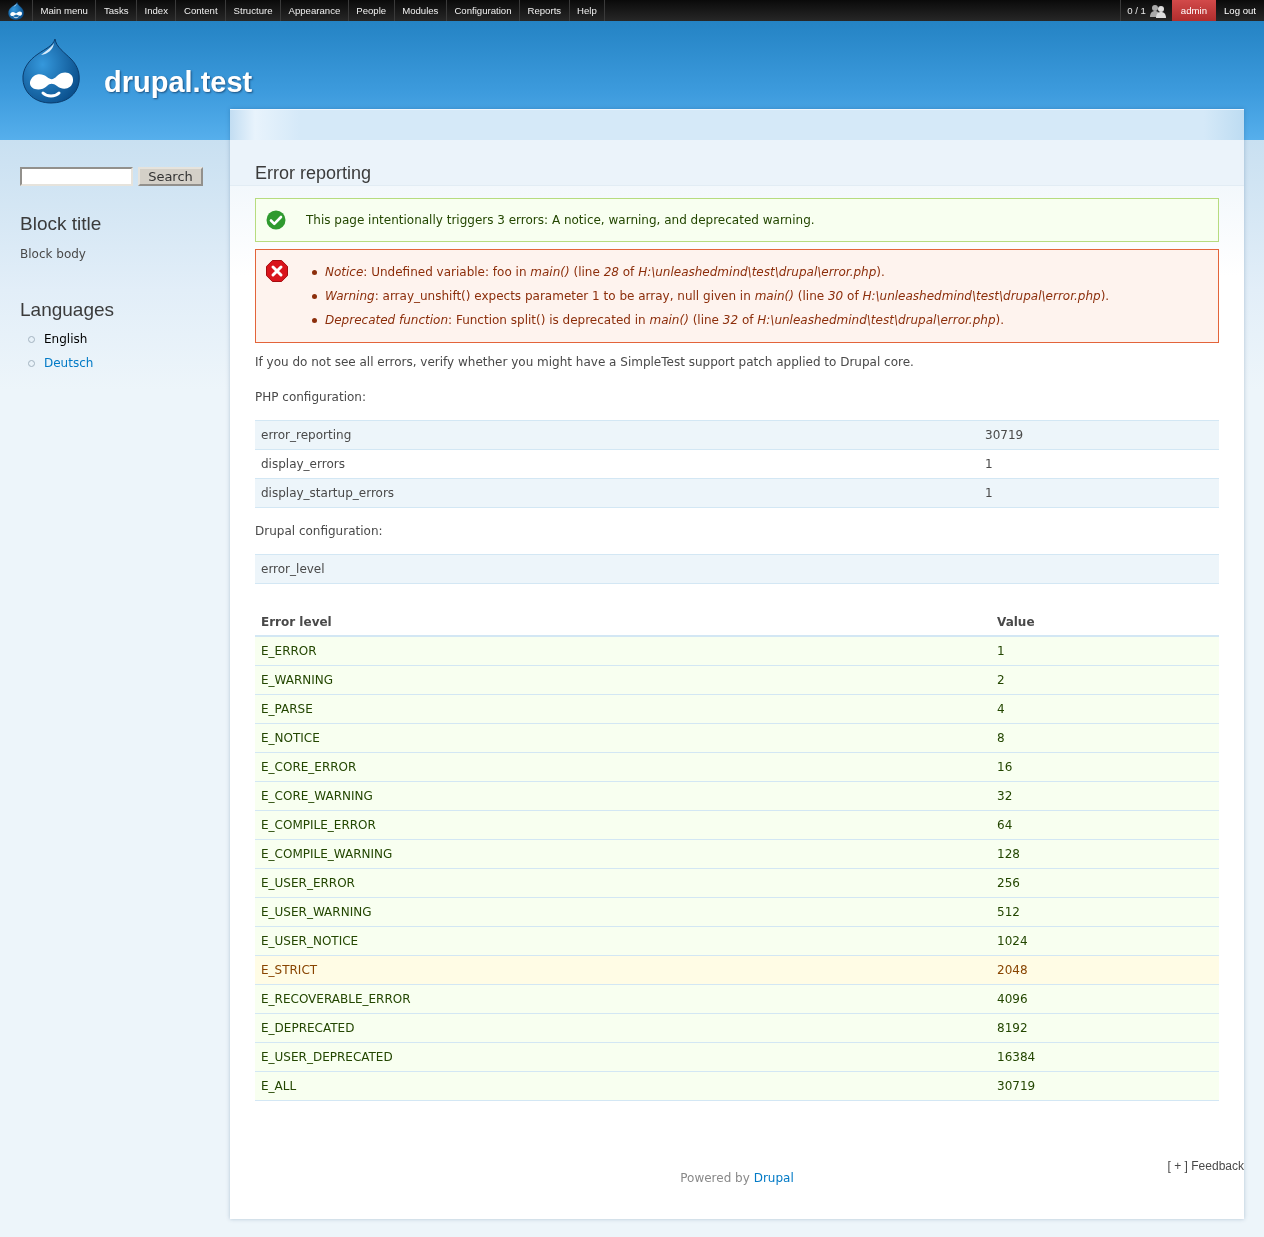 The image size is (1264, 1237). What do you see at coordinates (623, 970) in the screenshot?
I see `table-cell: E_STRICT` at bounding box center [623, 970].